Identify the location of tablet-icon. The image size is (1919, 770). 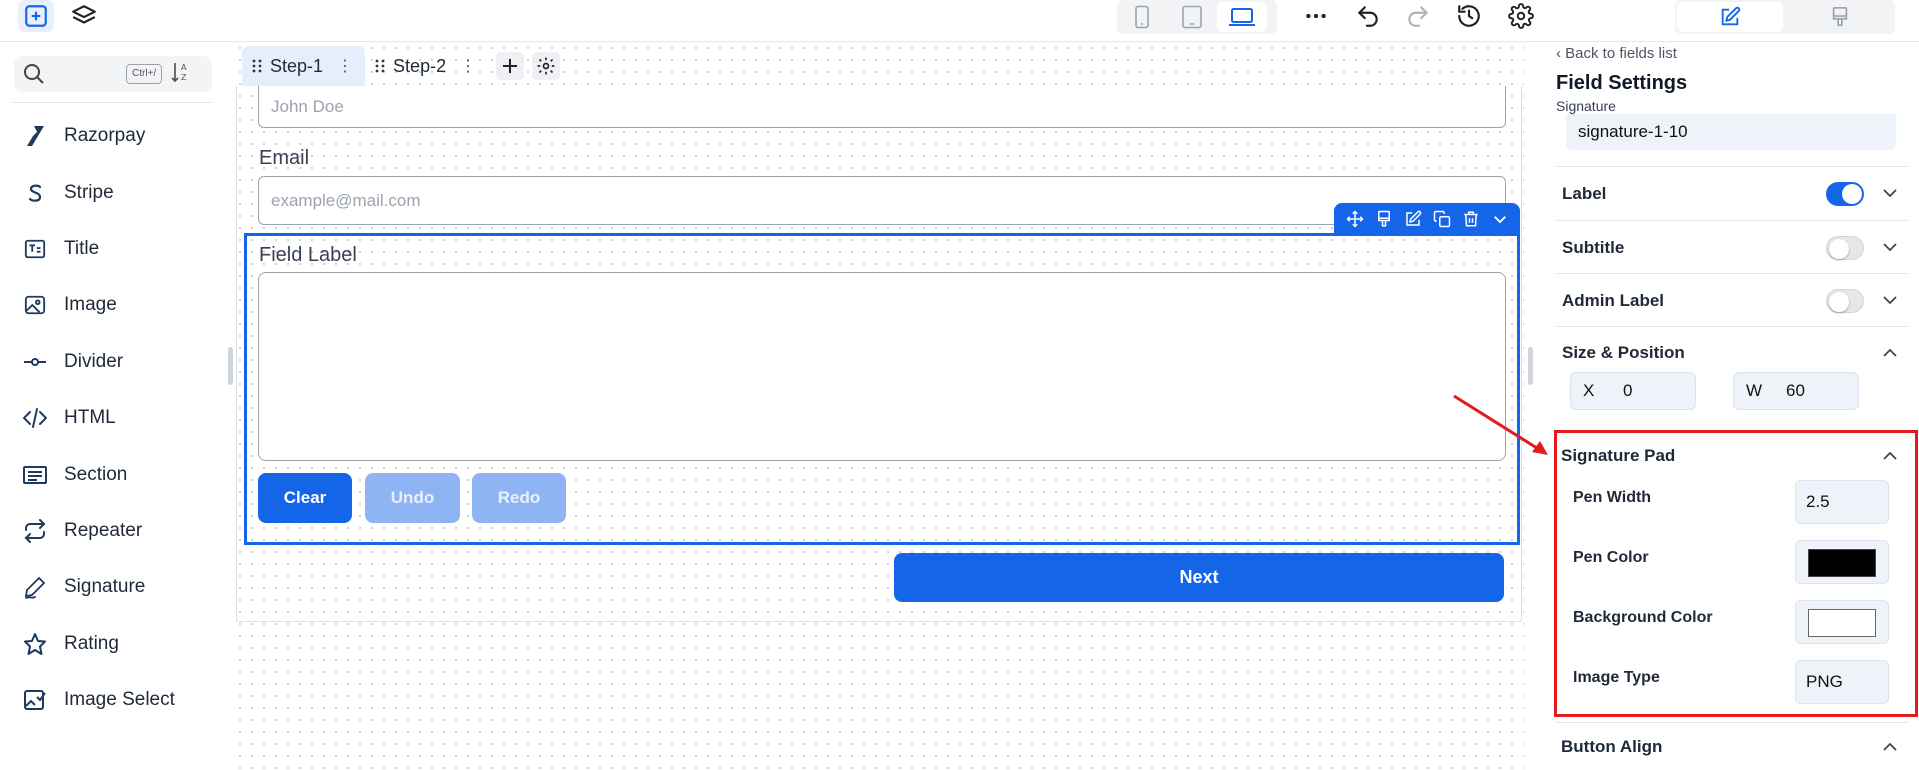
(1192, 17).